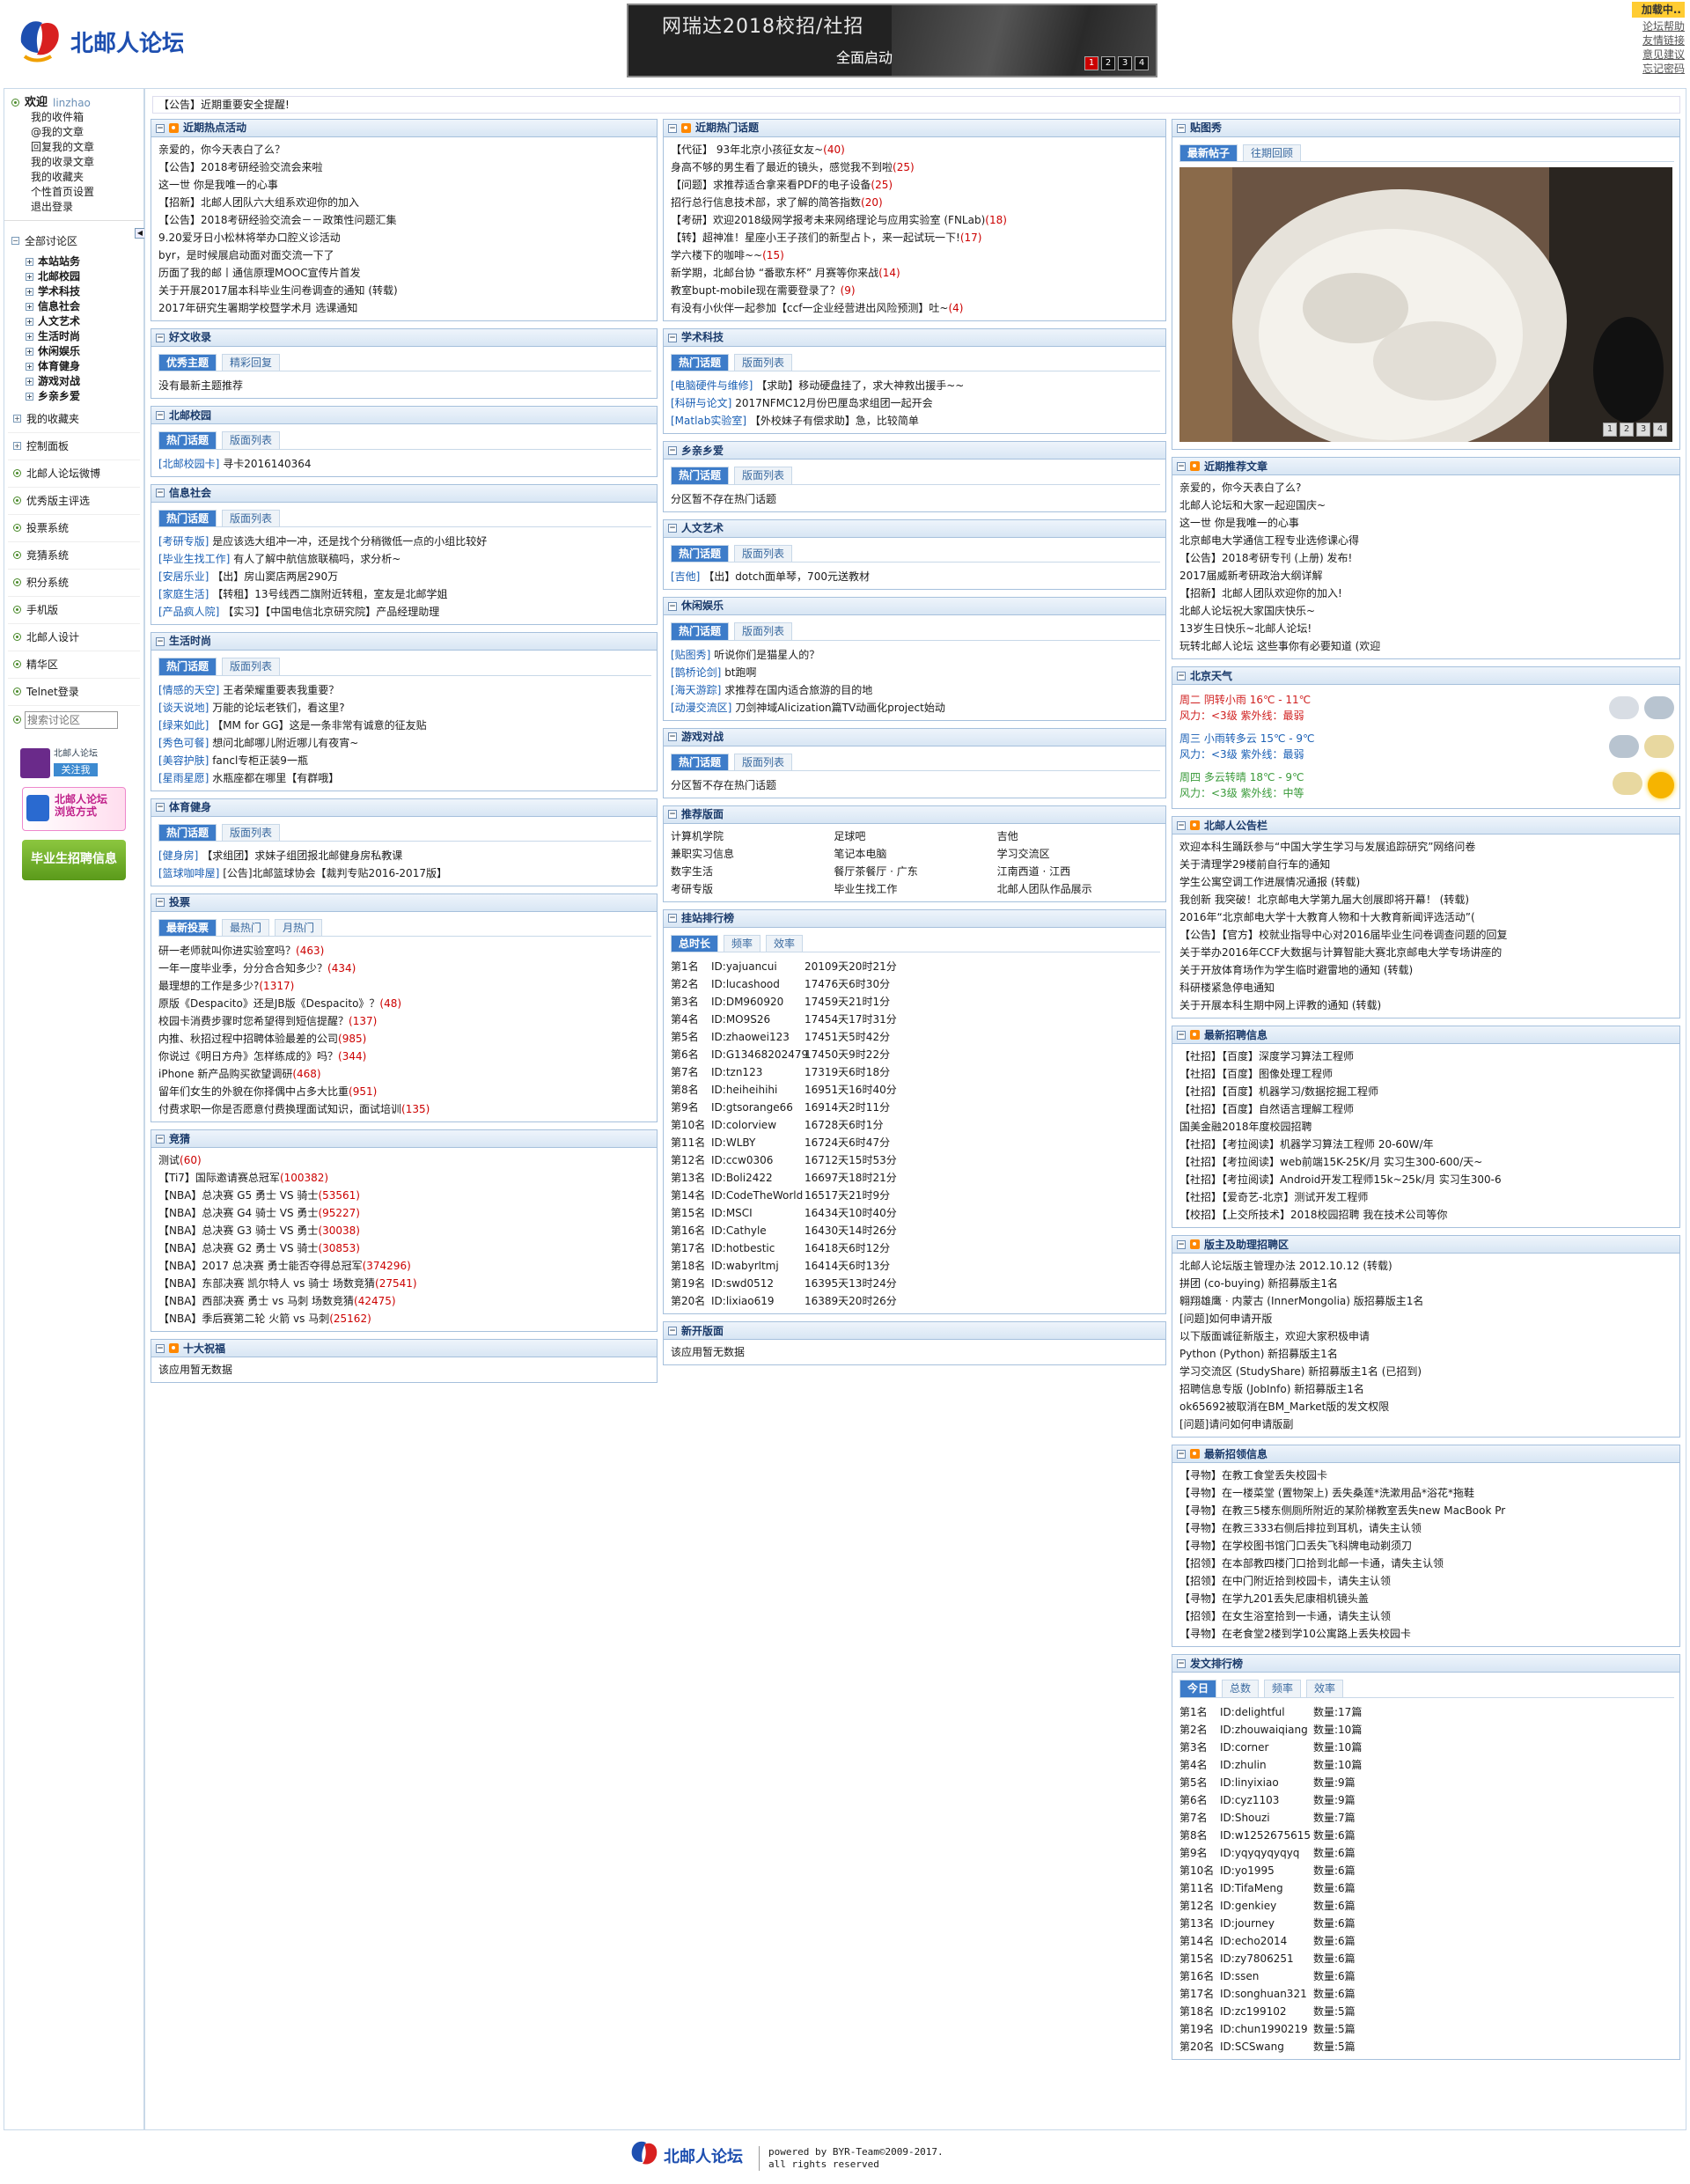 The width and height of the screenshot is (1690, 2184). Describe the element at coordinates (1426, 1581) in the screenshot. I see `lost-found-item: 【招领】在中门附近拾到校园卡，请失主认领` at that location.